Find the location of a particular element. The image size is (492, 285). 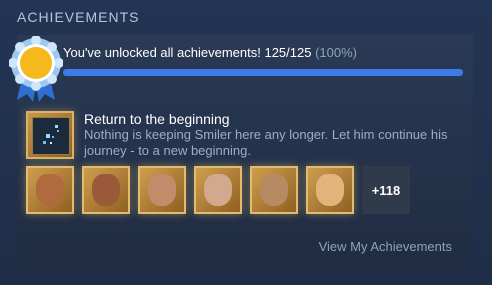

sparkle-icon is located at coordinates (51, 134).